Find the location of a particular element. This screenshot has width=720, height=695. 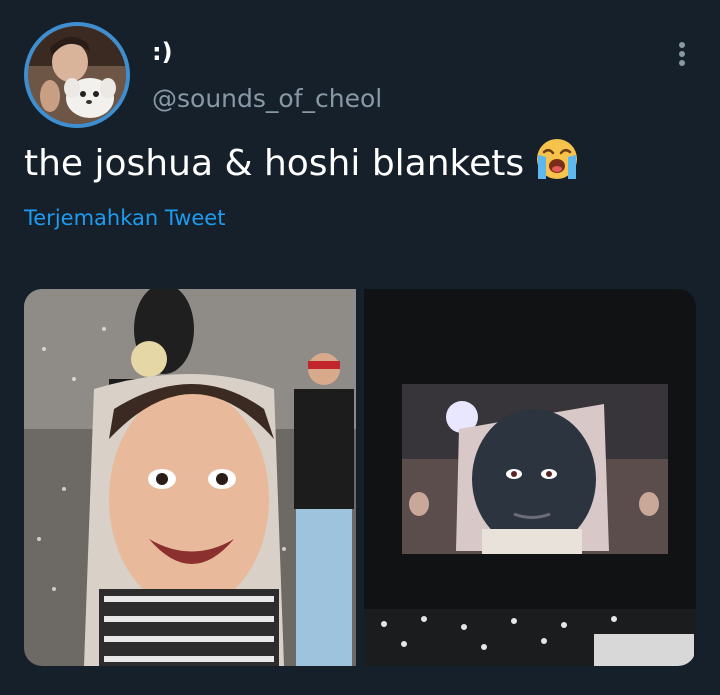

tweet-text: the joshua & hoshi blankets is located at coordinates (274, 163).